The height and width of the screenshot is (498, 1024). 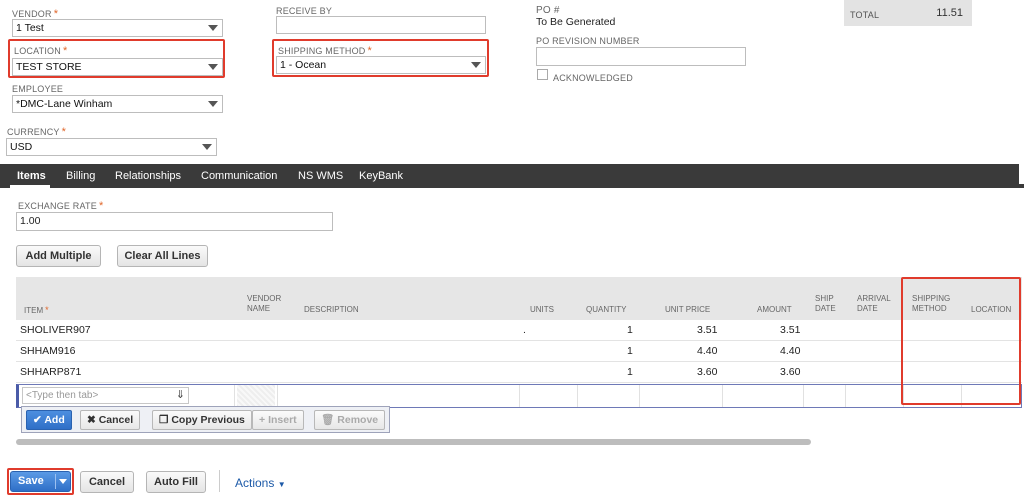 I want to click on vendor-select: 1 Test, so click(x=117, y=28).